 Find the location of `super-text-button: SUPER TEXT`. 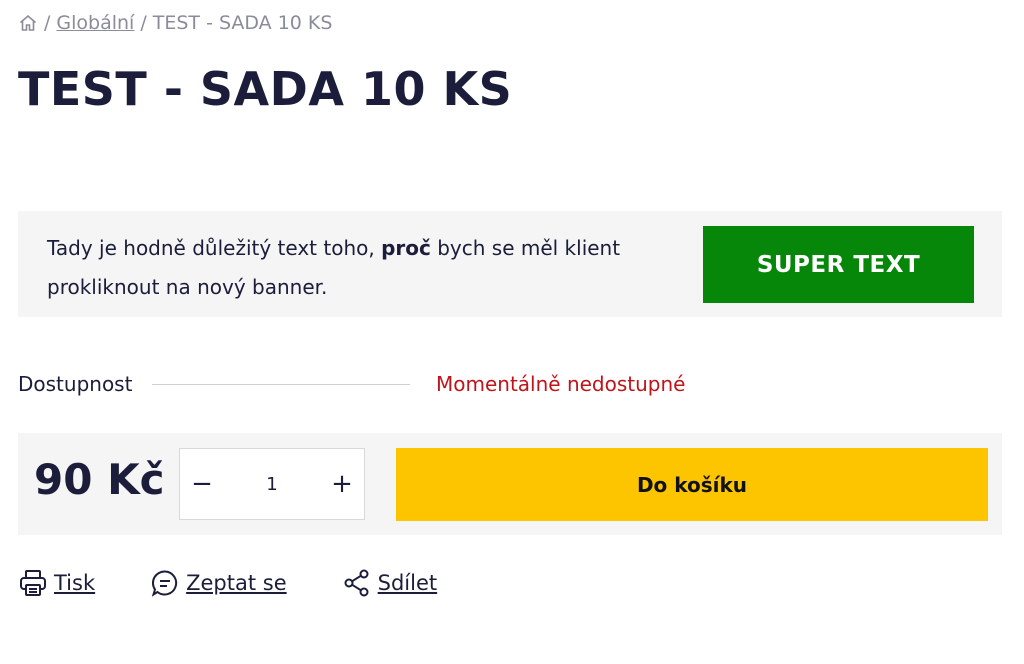

super-text-button: SUPER TEXT is located at coordinates (838, 264).